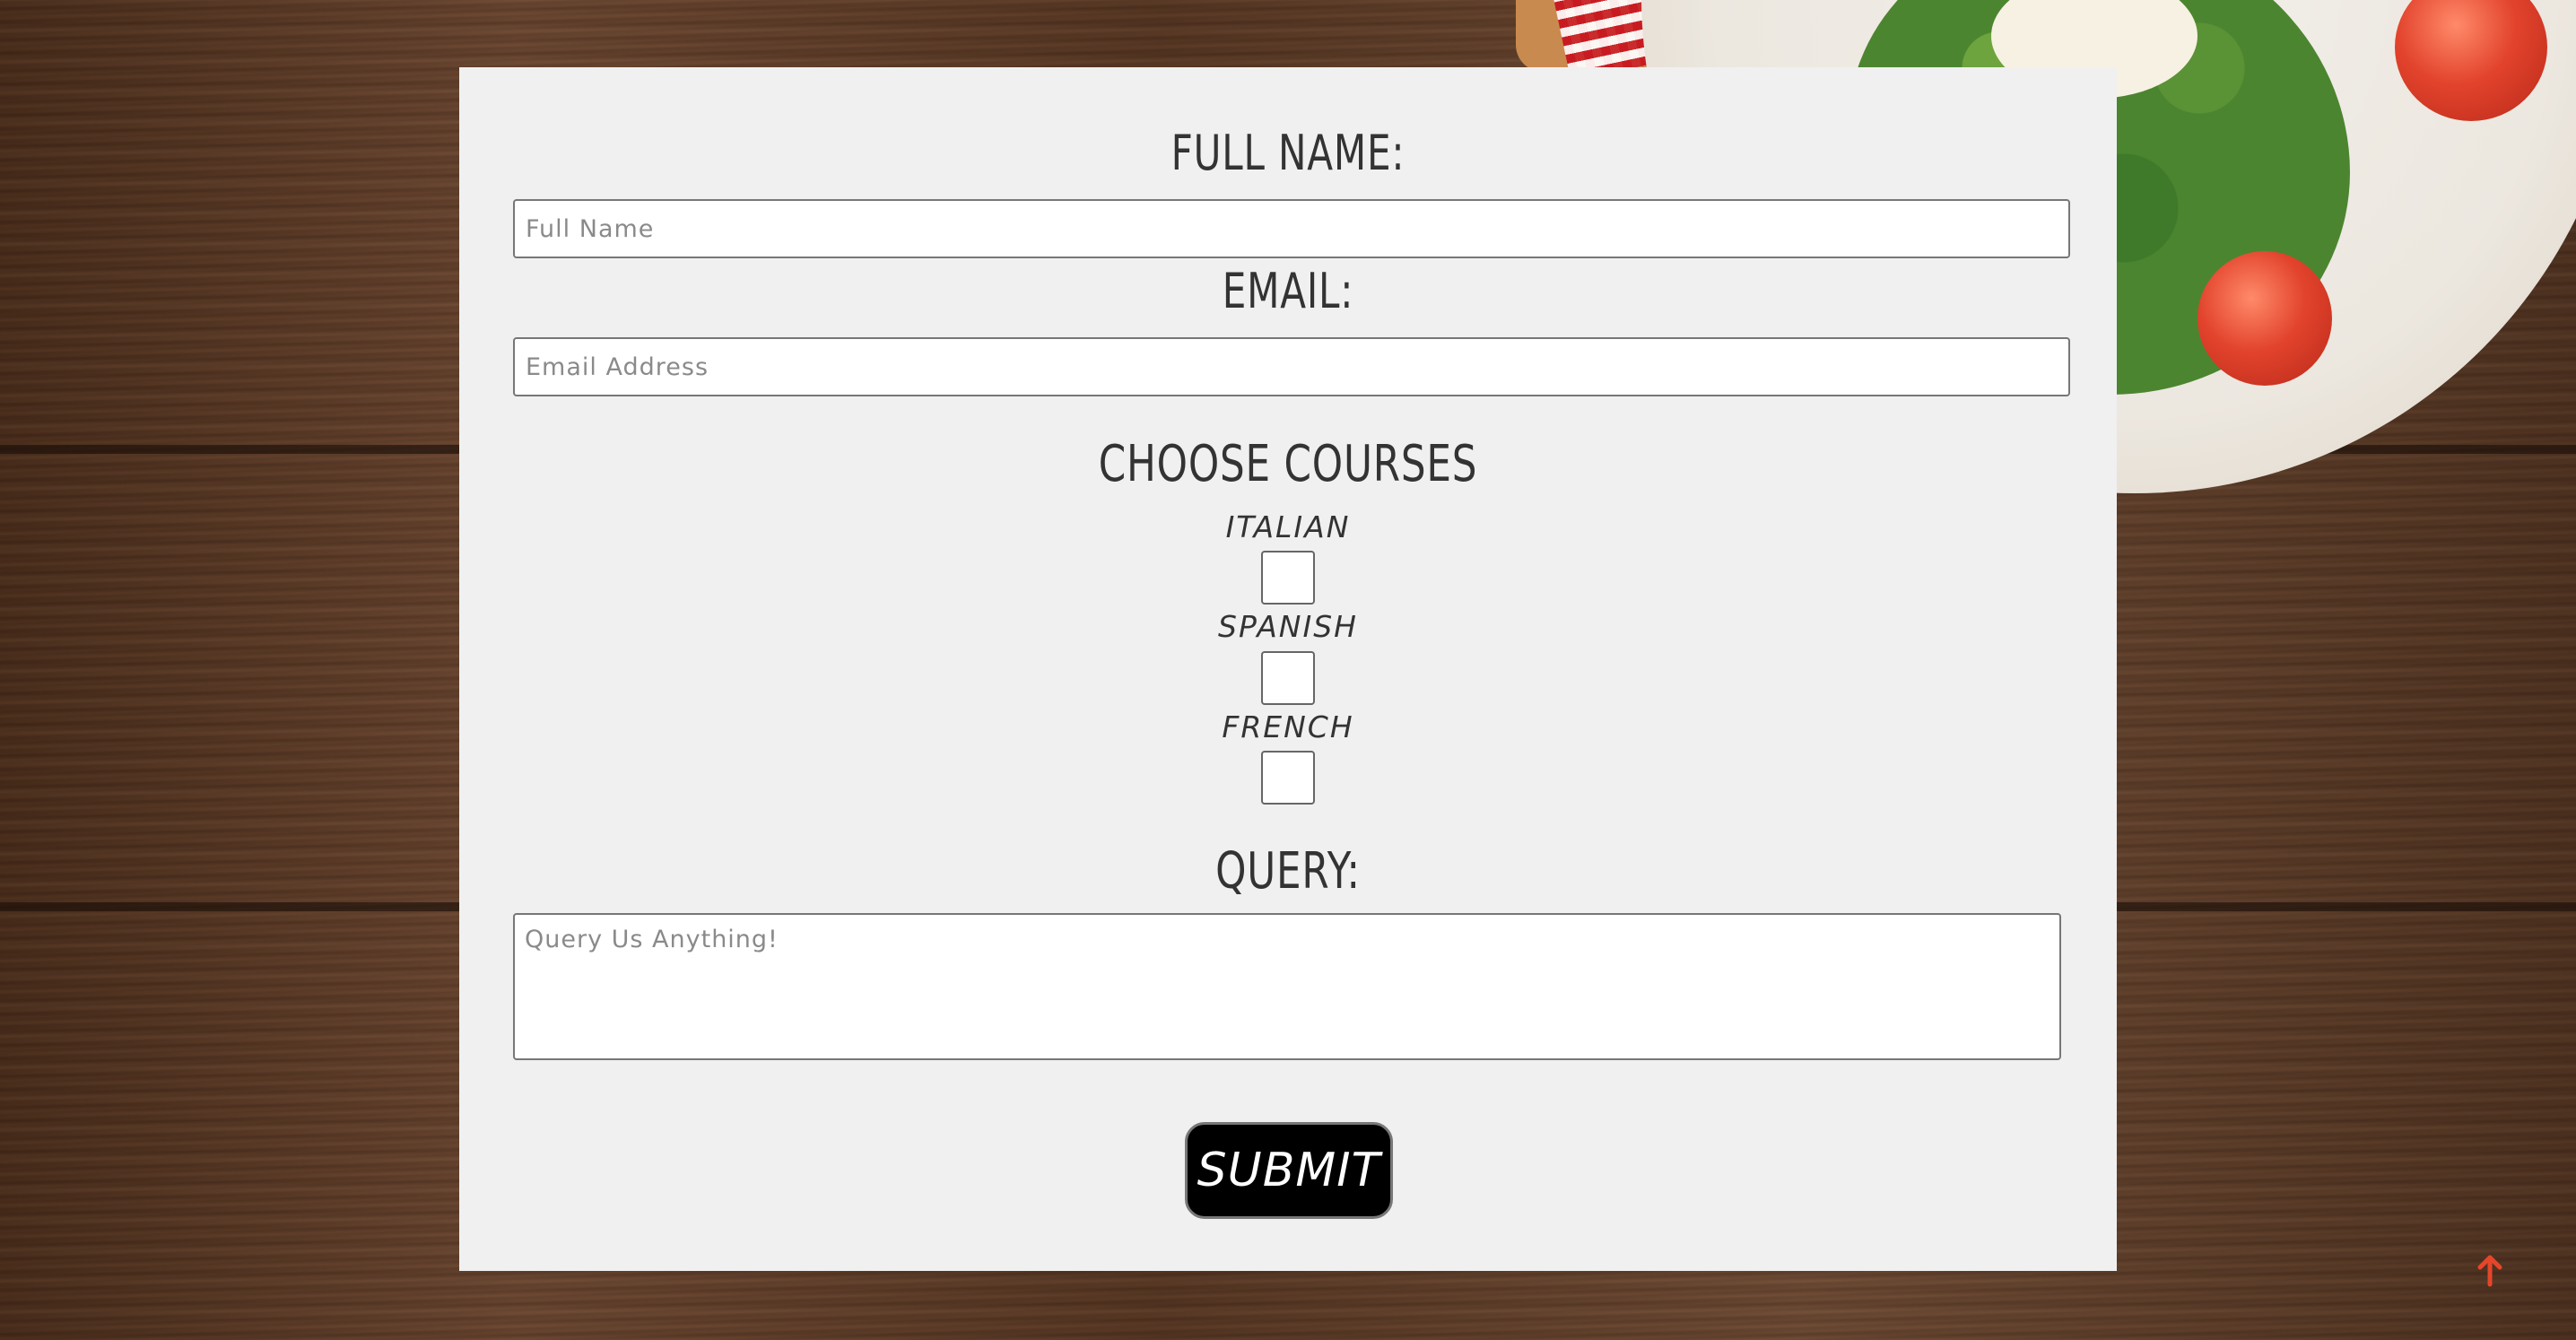 This screenshot has height=1340, width=2576. What do you see at coordinates (1288, 526) in the screenshot?
I see `course-label-italian: ITALIAN` at bounding box center [1288, 526].